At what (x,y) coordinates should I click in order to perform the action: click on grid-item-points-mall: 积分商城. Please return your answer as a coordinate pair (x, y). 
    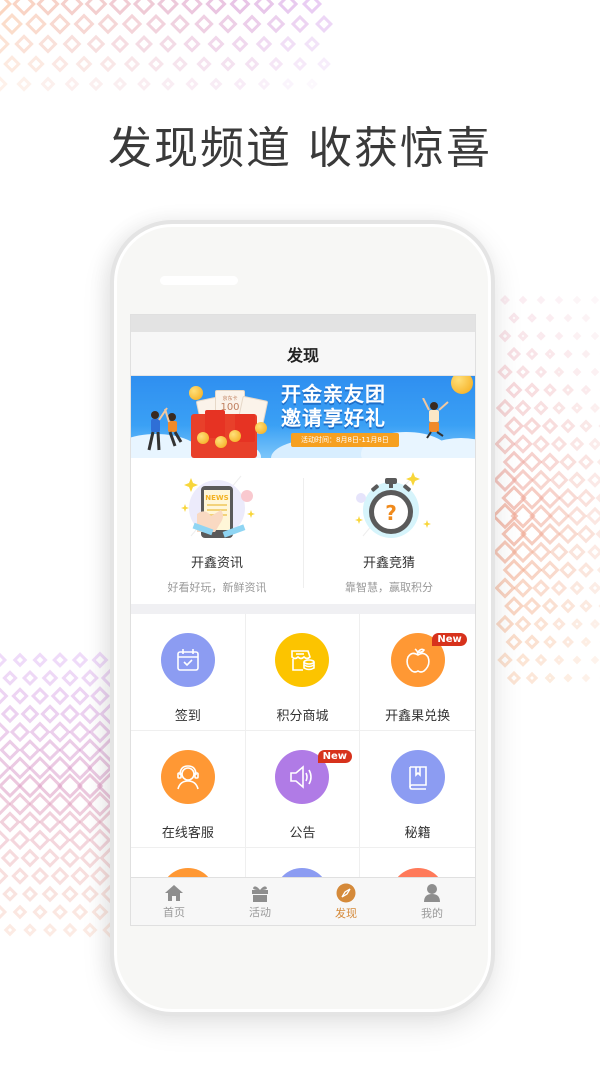
    Looking at the image, I should click on (303, 672).